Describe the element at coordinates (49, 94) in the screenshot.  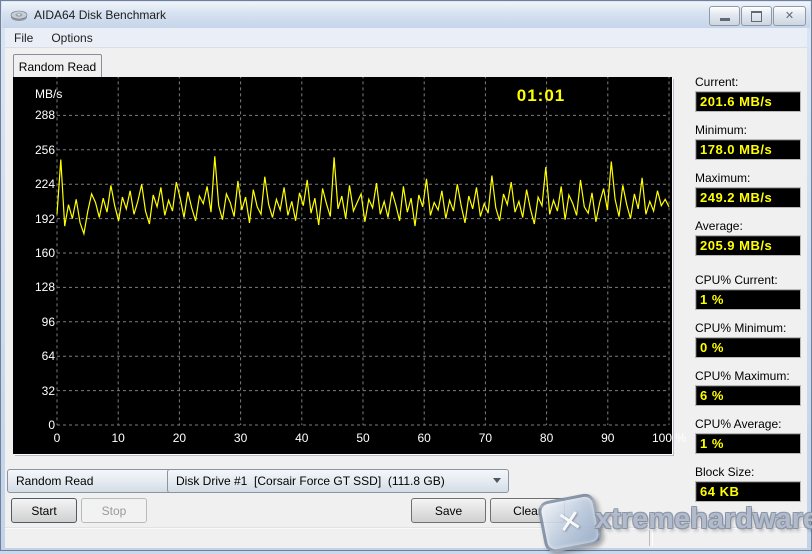
I see `y-axis-unit: MB/s` at that location.